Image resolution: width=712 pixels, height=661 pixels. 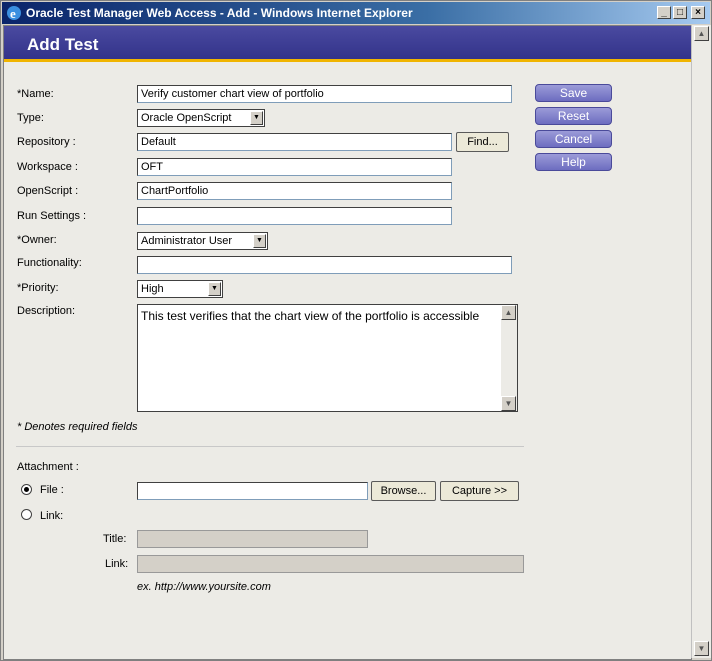 I want to click on run-settings-input, so click(x=294, y=216).